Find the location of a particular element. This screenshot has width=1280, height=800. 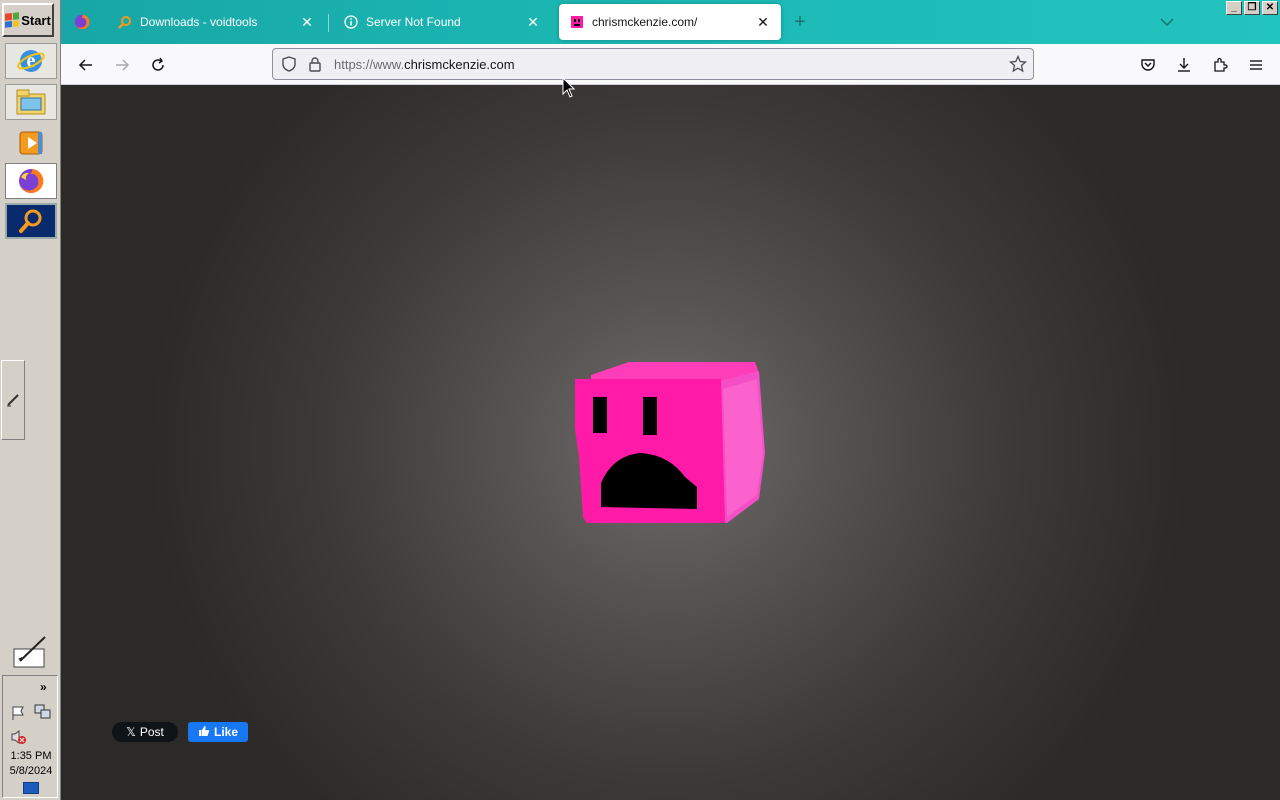

pink-cube-favicon is located at coordinates (577, 22).